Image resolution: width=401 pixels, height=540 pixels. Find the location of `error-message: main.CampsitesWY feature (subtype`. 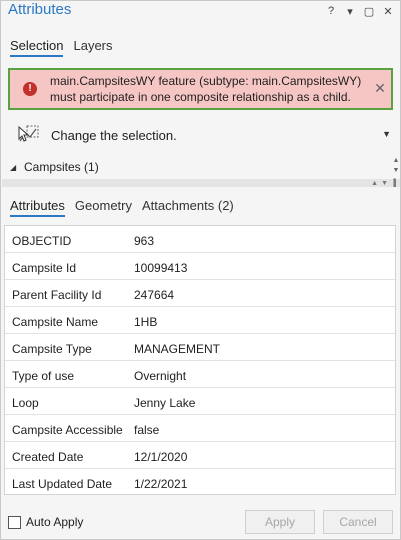

error-message: main.CampsitesWY feature (subtype is located at coordinates (210, 89).